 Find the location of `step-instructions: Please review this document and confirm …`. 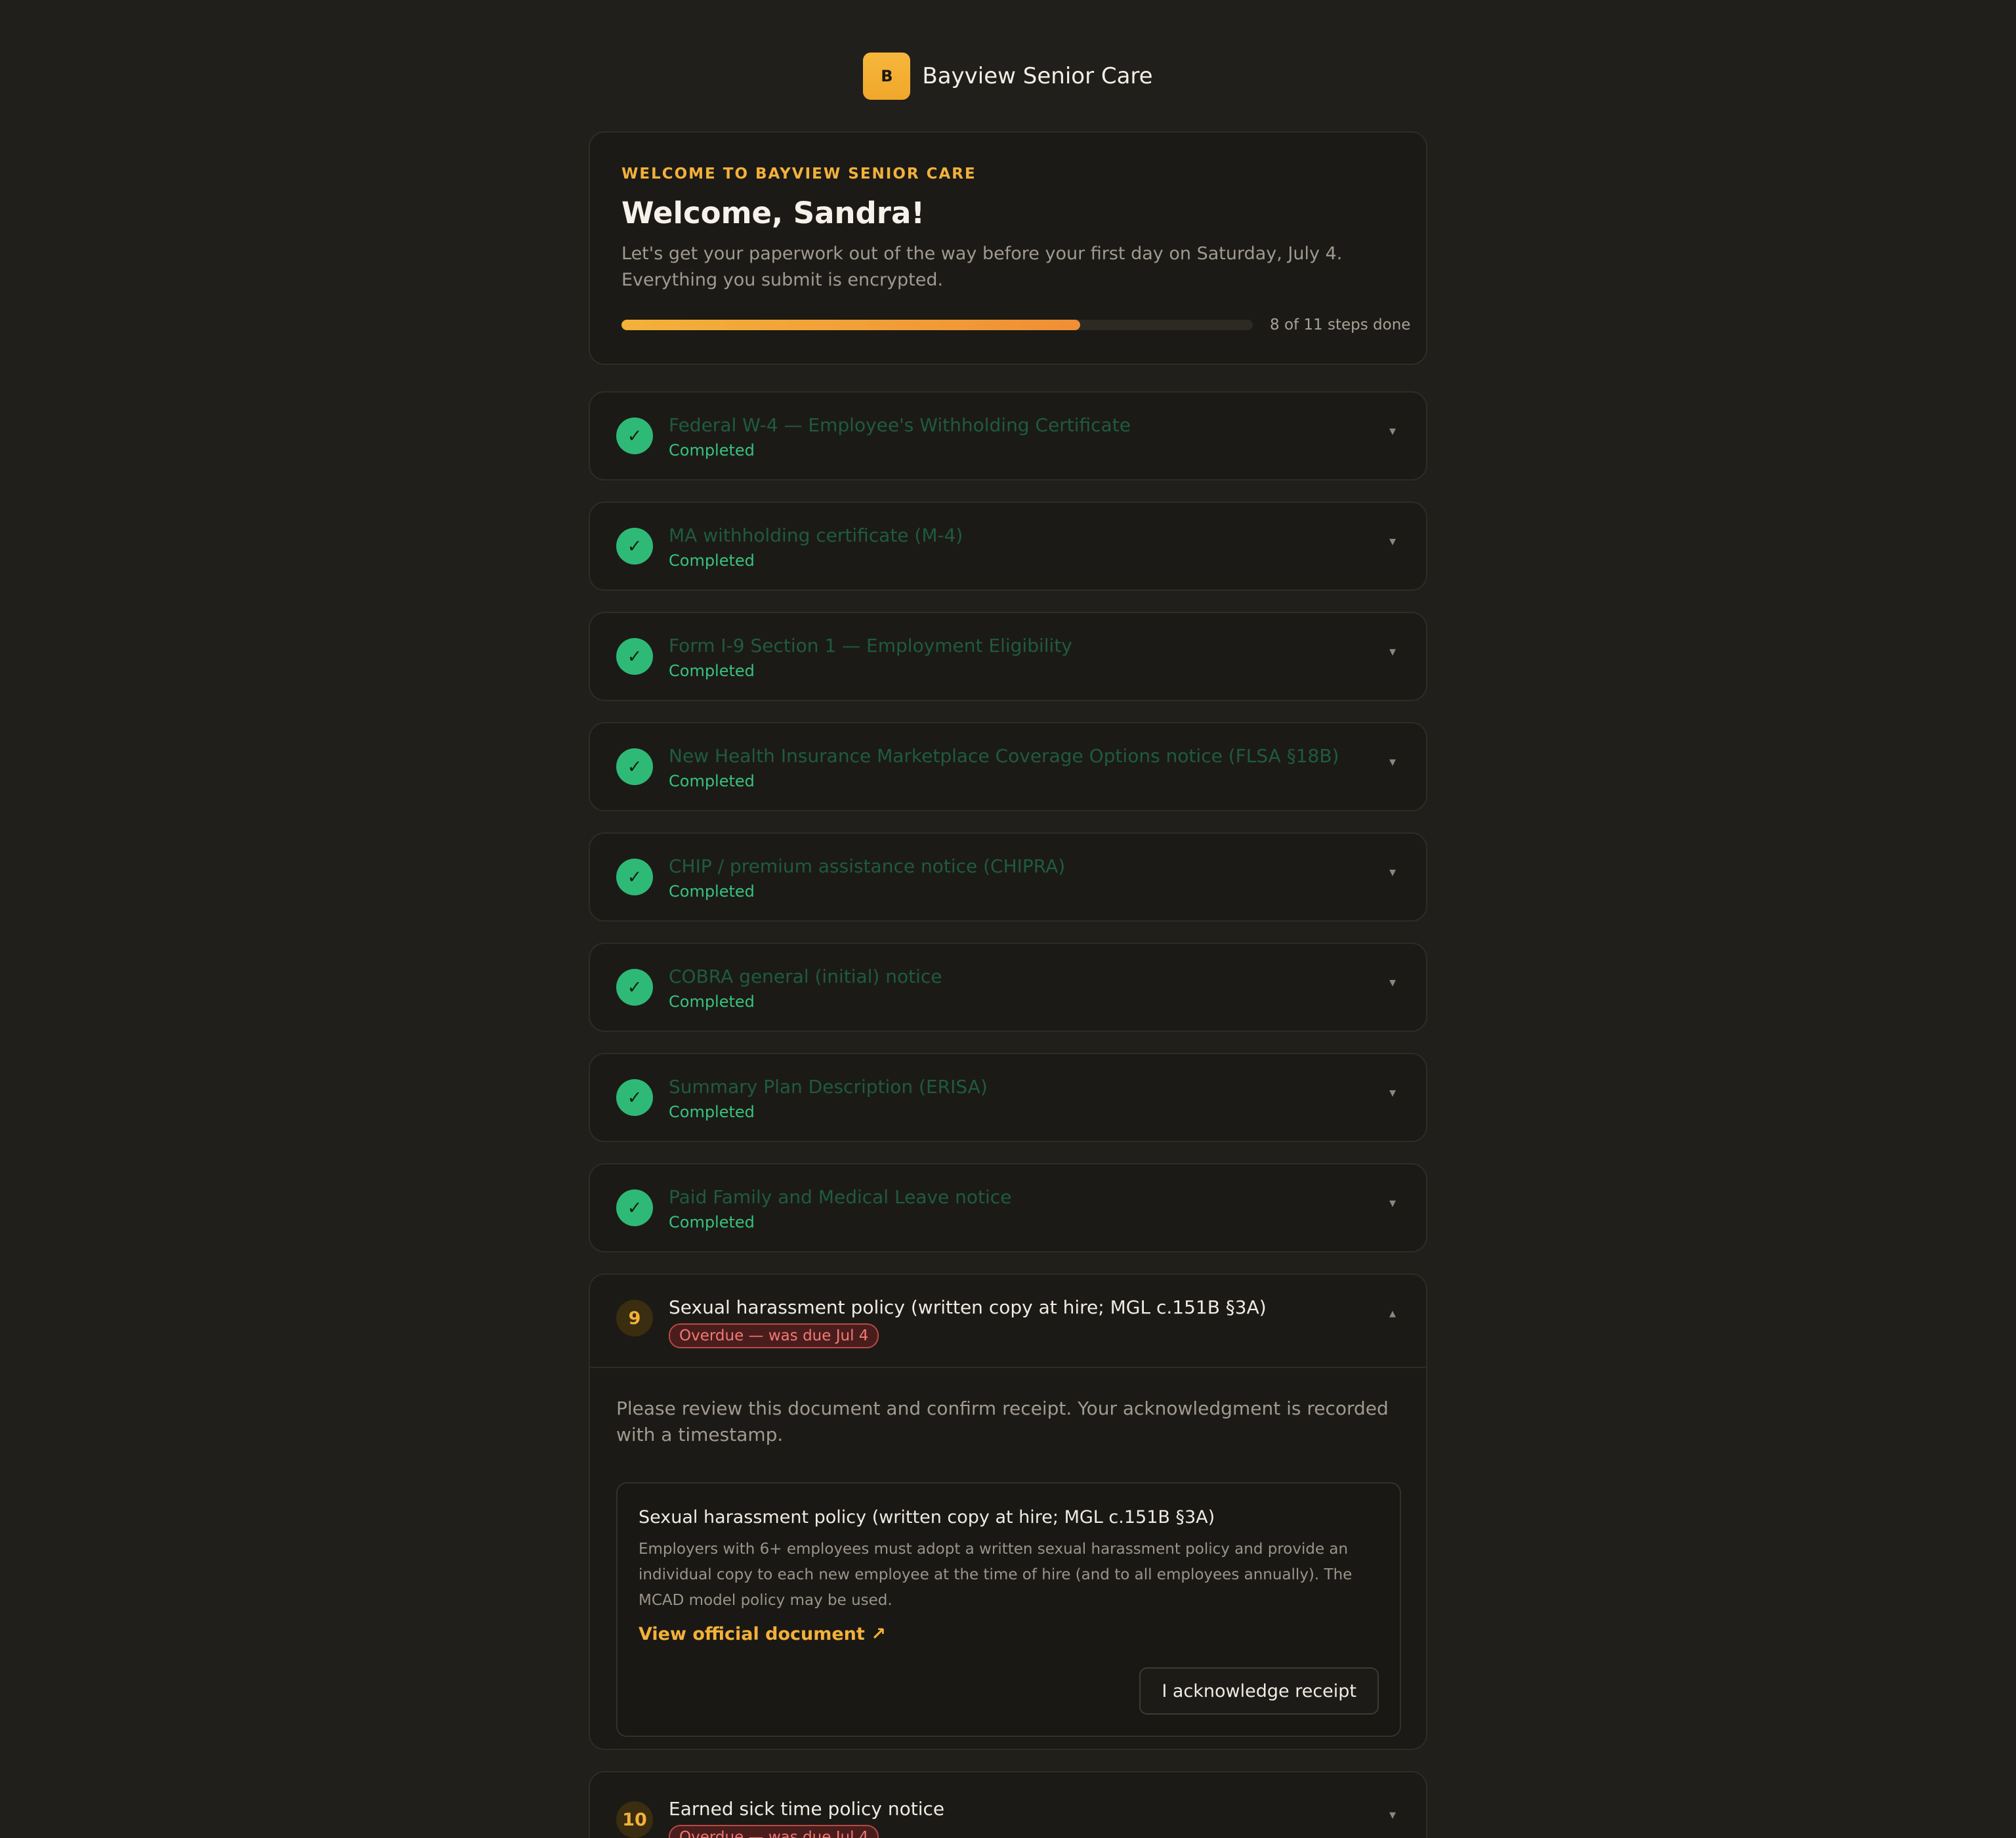

step-instructions: Please review this document and confirm … is located at coordinates (1002, 1421).